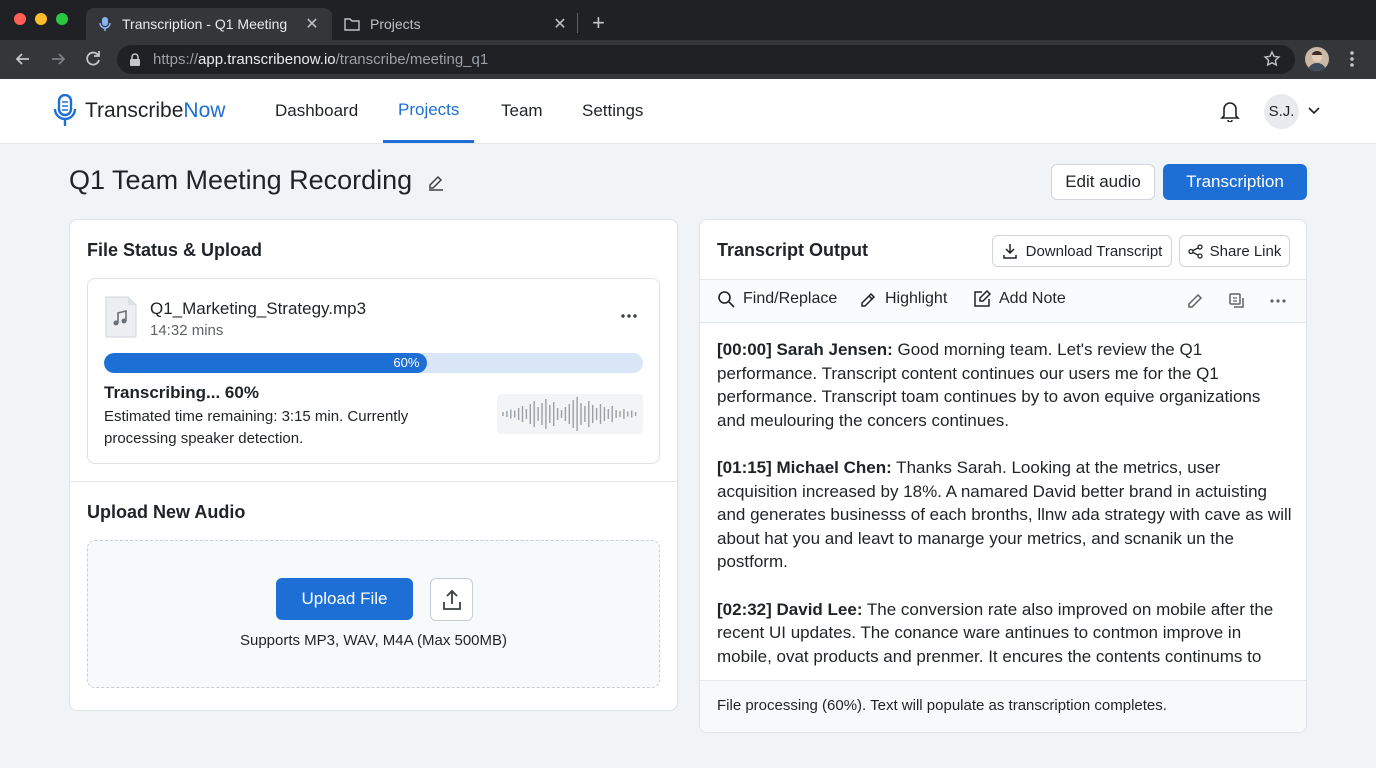  Describe the element at coordinates (1238, 302) in the screenshot. I see `copy-icon` at that location.